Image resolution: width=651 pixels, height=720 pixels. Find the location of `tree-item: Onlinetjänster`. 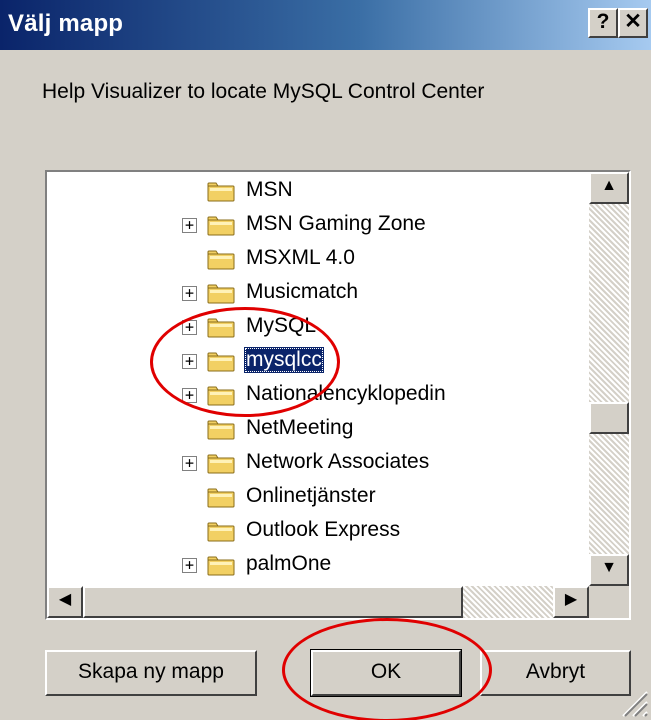

tree-item: Onlinetjänster is located at coordinates (318, 497).